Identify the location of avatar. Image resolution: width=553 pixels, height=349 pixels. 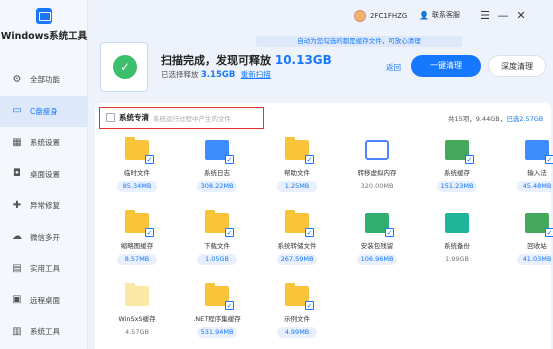
(360, 16).